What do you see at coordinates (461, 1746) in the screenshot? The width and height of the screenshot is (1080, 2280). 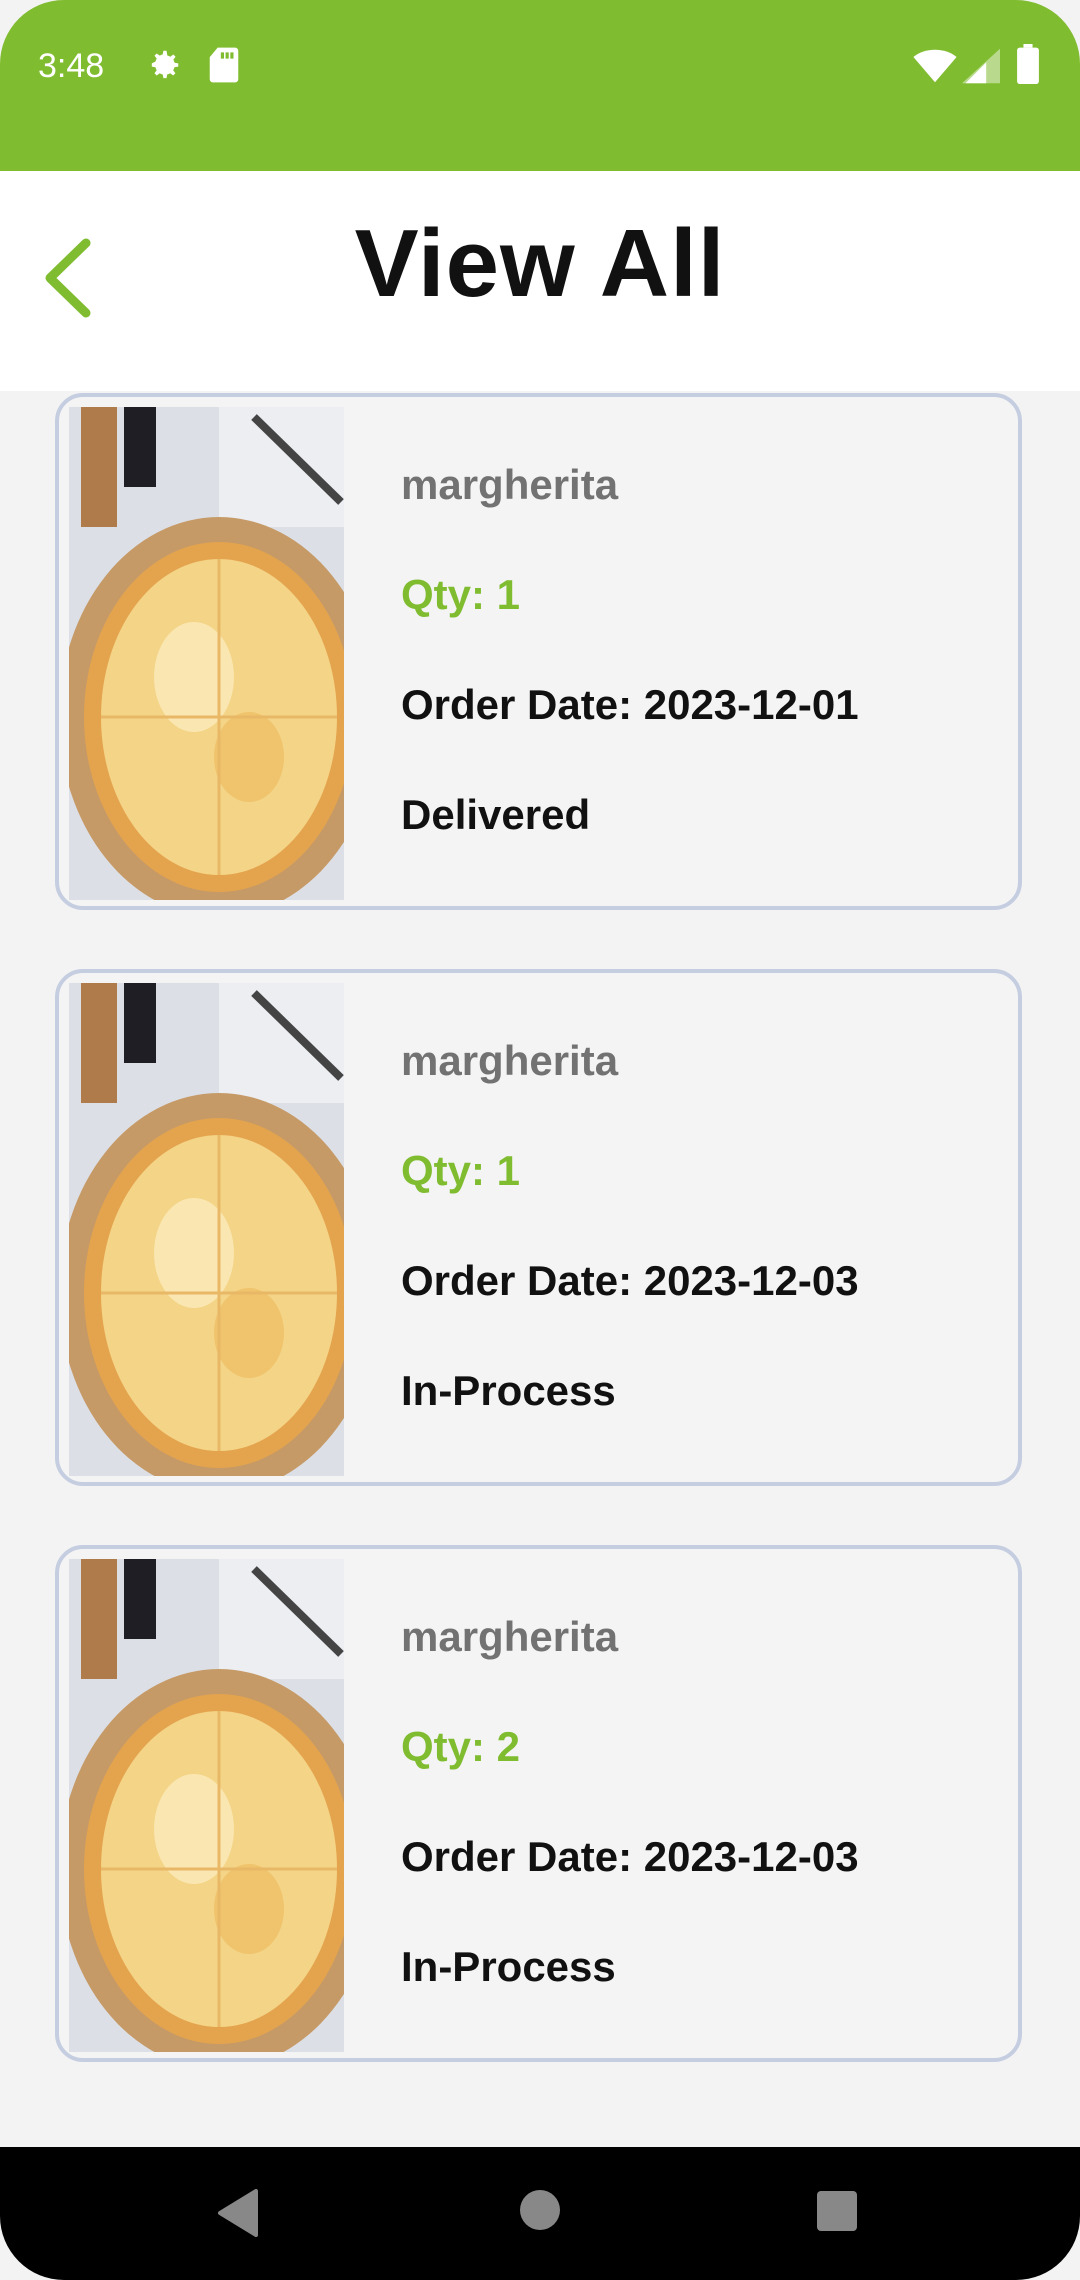 I see `order-qty: Qty: 2` at bounding box center [461, 1746].